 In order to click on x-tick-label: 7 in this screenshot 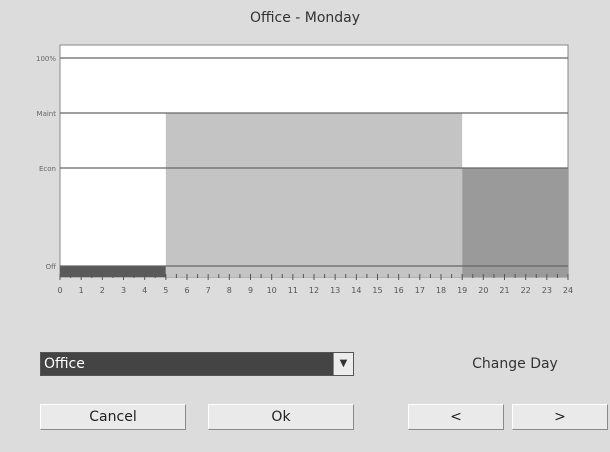, I will do `click(208, 290)`.